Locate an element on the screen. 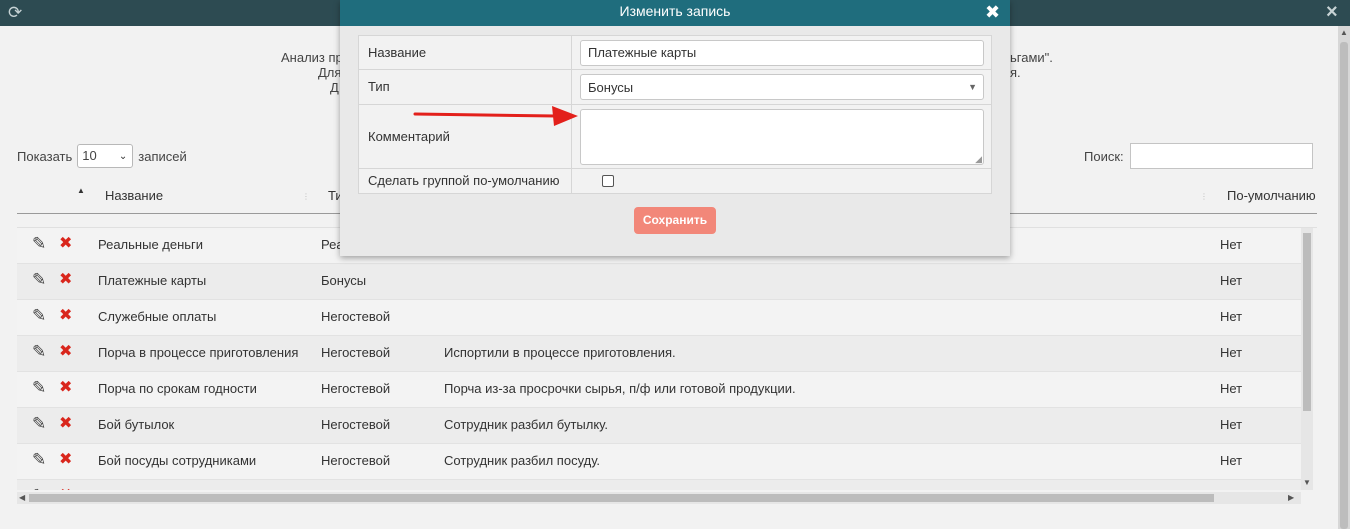  scroll-down-icon: ▼ is located at coordinates (1307, 482).